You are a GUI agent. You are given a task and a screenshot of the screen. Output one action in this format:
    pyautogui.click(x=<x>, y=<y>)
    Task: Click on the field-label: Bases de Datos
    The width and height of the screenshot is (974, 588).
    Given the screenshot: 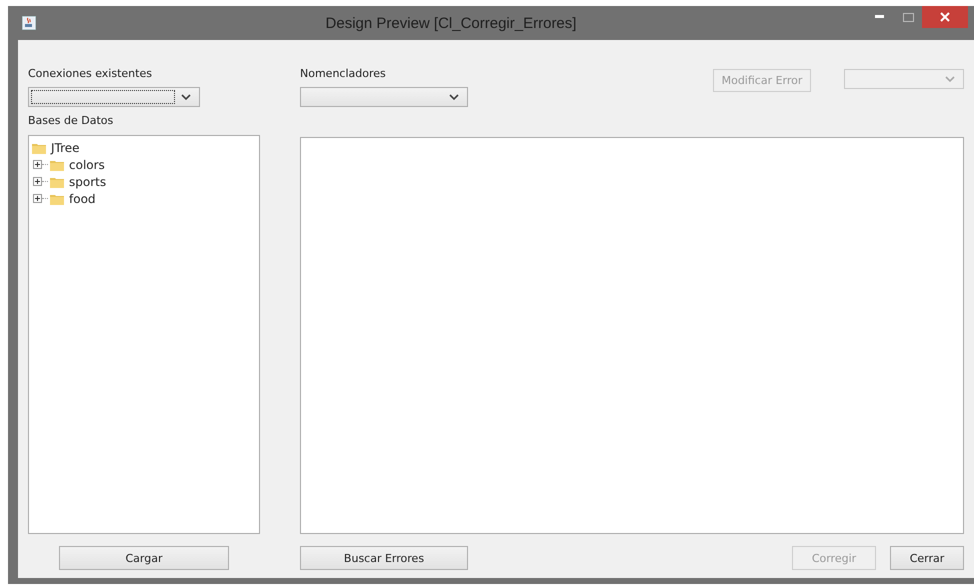 What is the action you would take?
    pyautogui.click(x=71, y=121)
    